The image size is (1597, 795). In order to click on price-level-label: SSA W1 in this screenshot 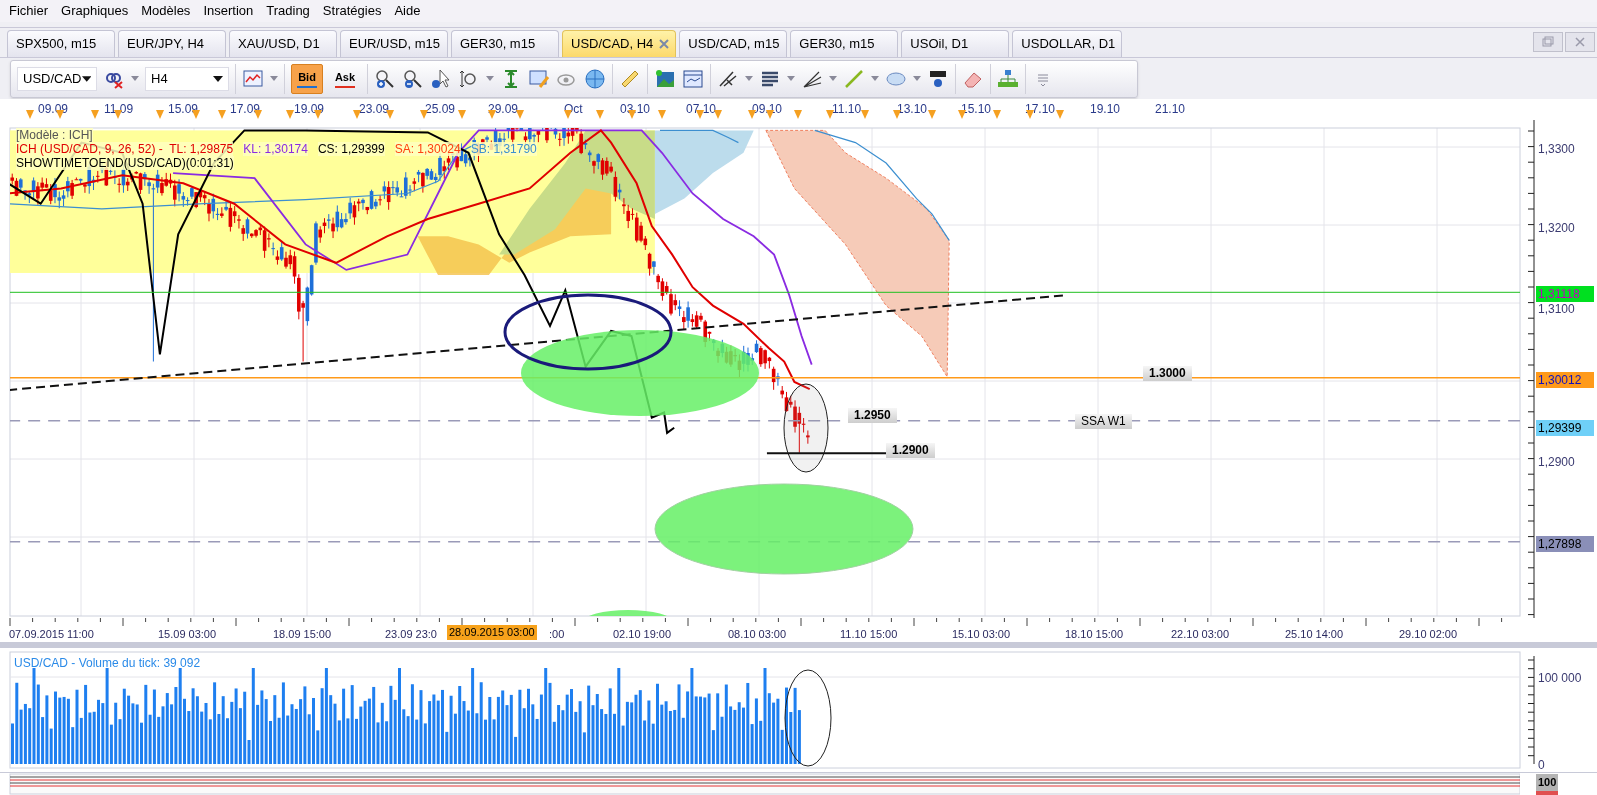, I will do `click(1103, 421)`.